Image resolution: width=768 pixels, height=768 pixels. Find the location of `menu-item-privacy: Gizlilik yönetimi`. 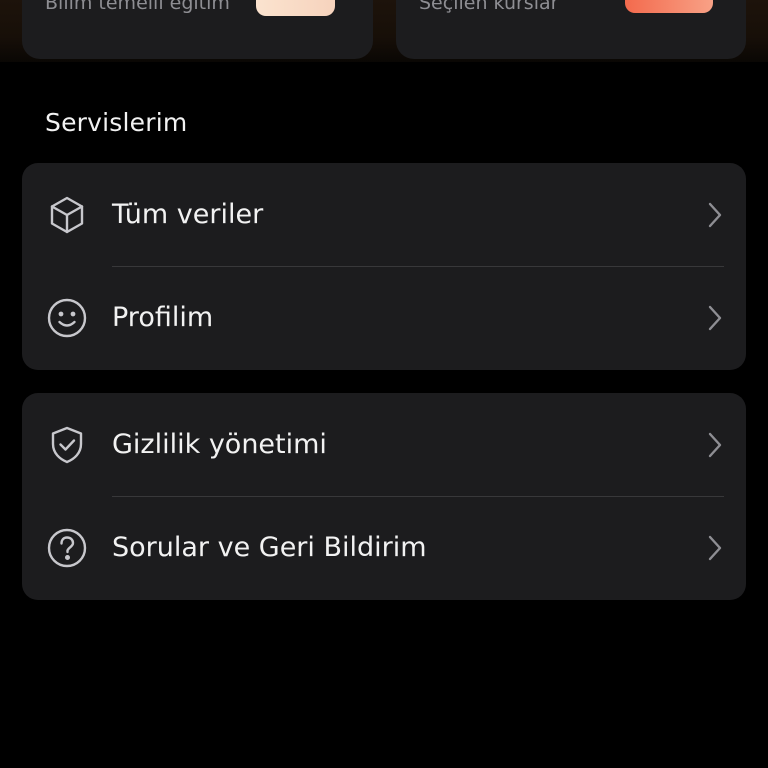

menu-item-privacy: Gizlilik yönetimi is located at coordinates (384, 444).